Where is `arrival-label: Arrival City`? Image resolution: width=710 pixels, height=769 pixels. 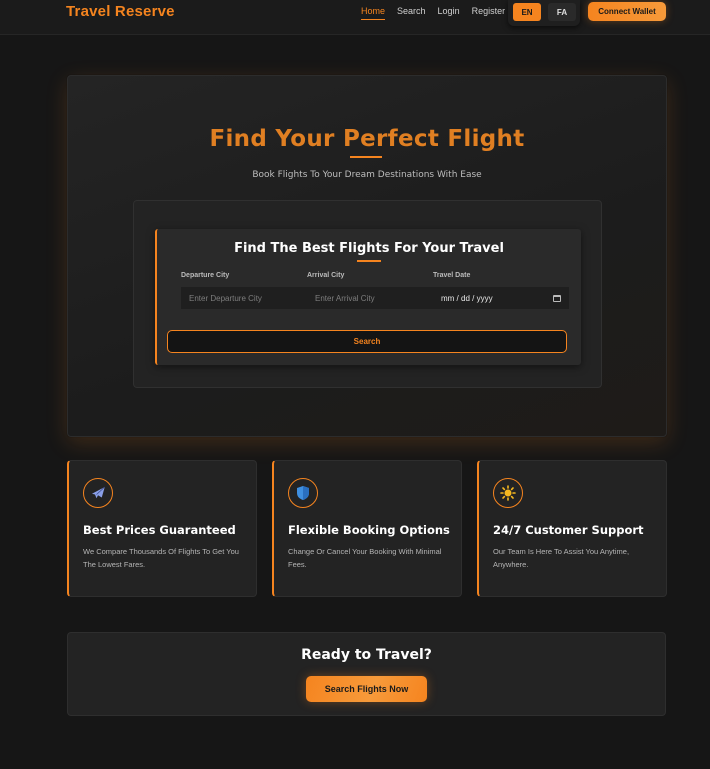
arrival-label: Arrival City is located at coordinates (326, 275).